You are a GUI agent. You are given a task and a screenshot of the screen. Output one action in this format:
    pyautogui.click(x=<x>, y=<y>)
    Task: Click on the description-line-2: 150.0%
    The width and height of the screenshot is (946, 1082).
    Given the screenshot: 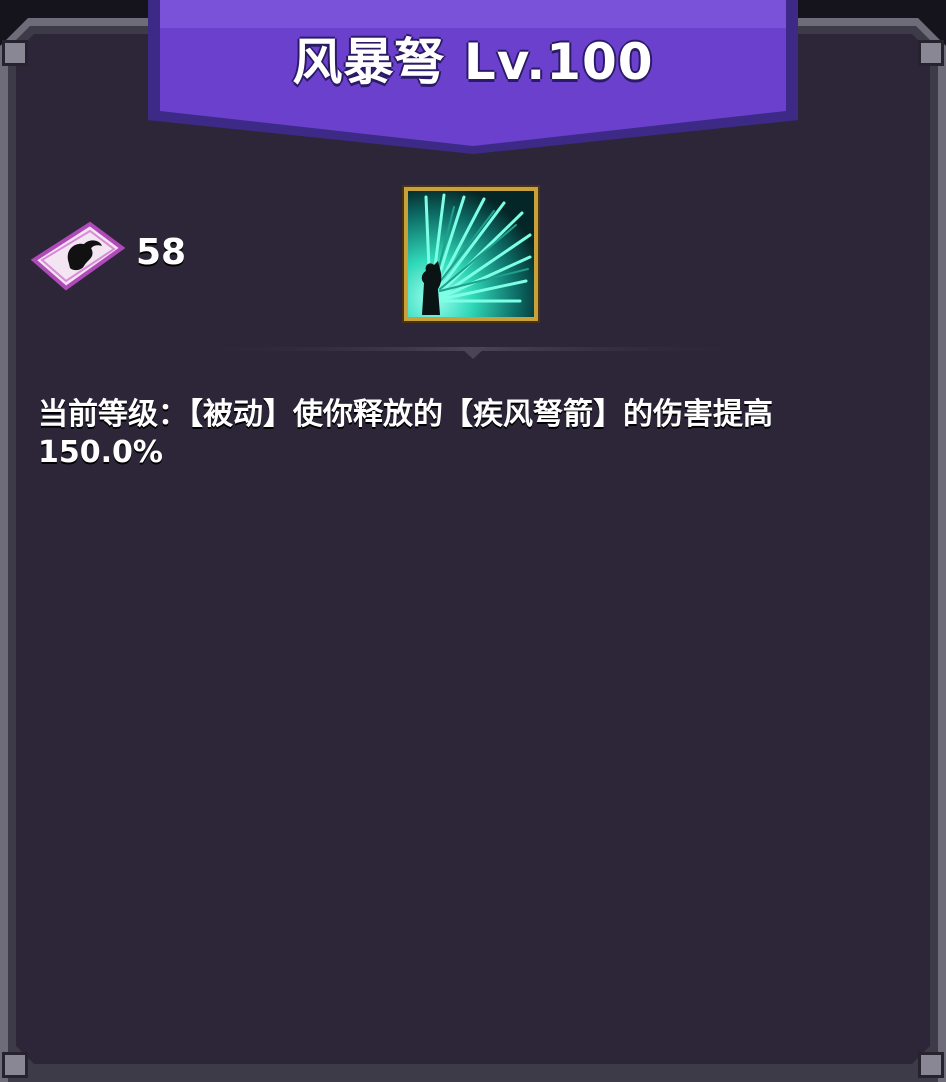 What is the action you would take?
    pyautogui.click(x=100, y=452)
    